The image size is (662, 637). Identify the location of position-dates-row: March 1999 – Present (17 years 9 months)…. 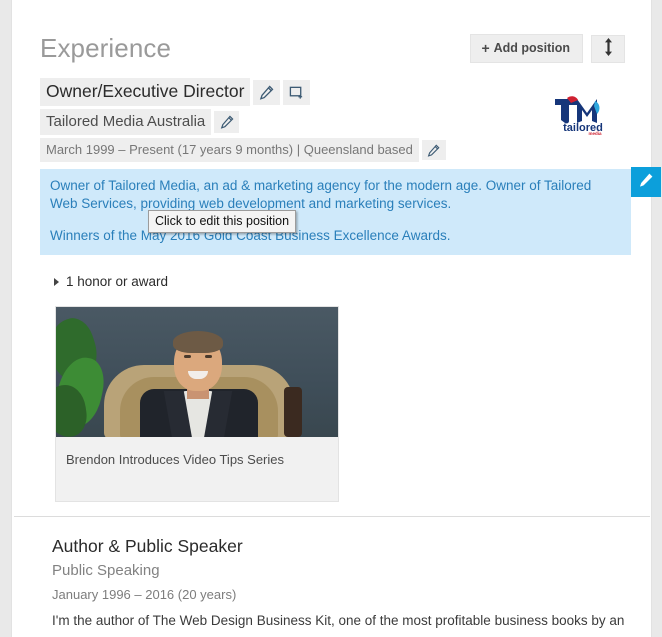
(345, 150).